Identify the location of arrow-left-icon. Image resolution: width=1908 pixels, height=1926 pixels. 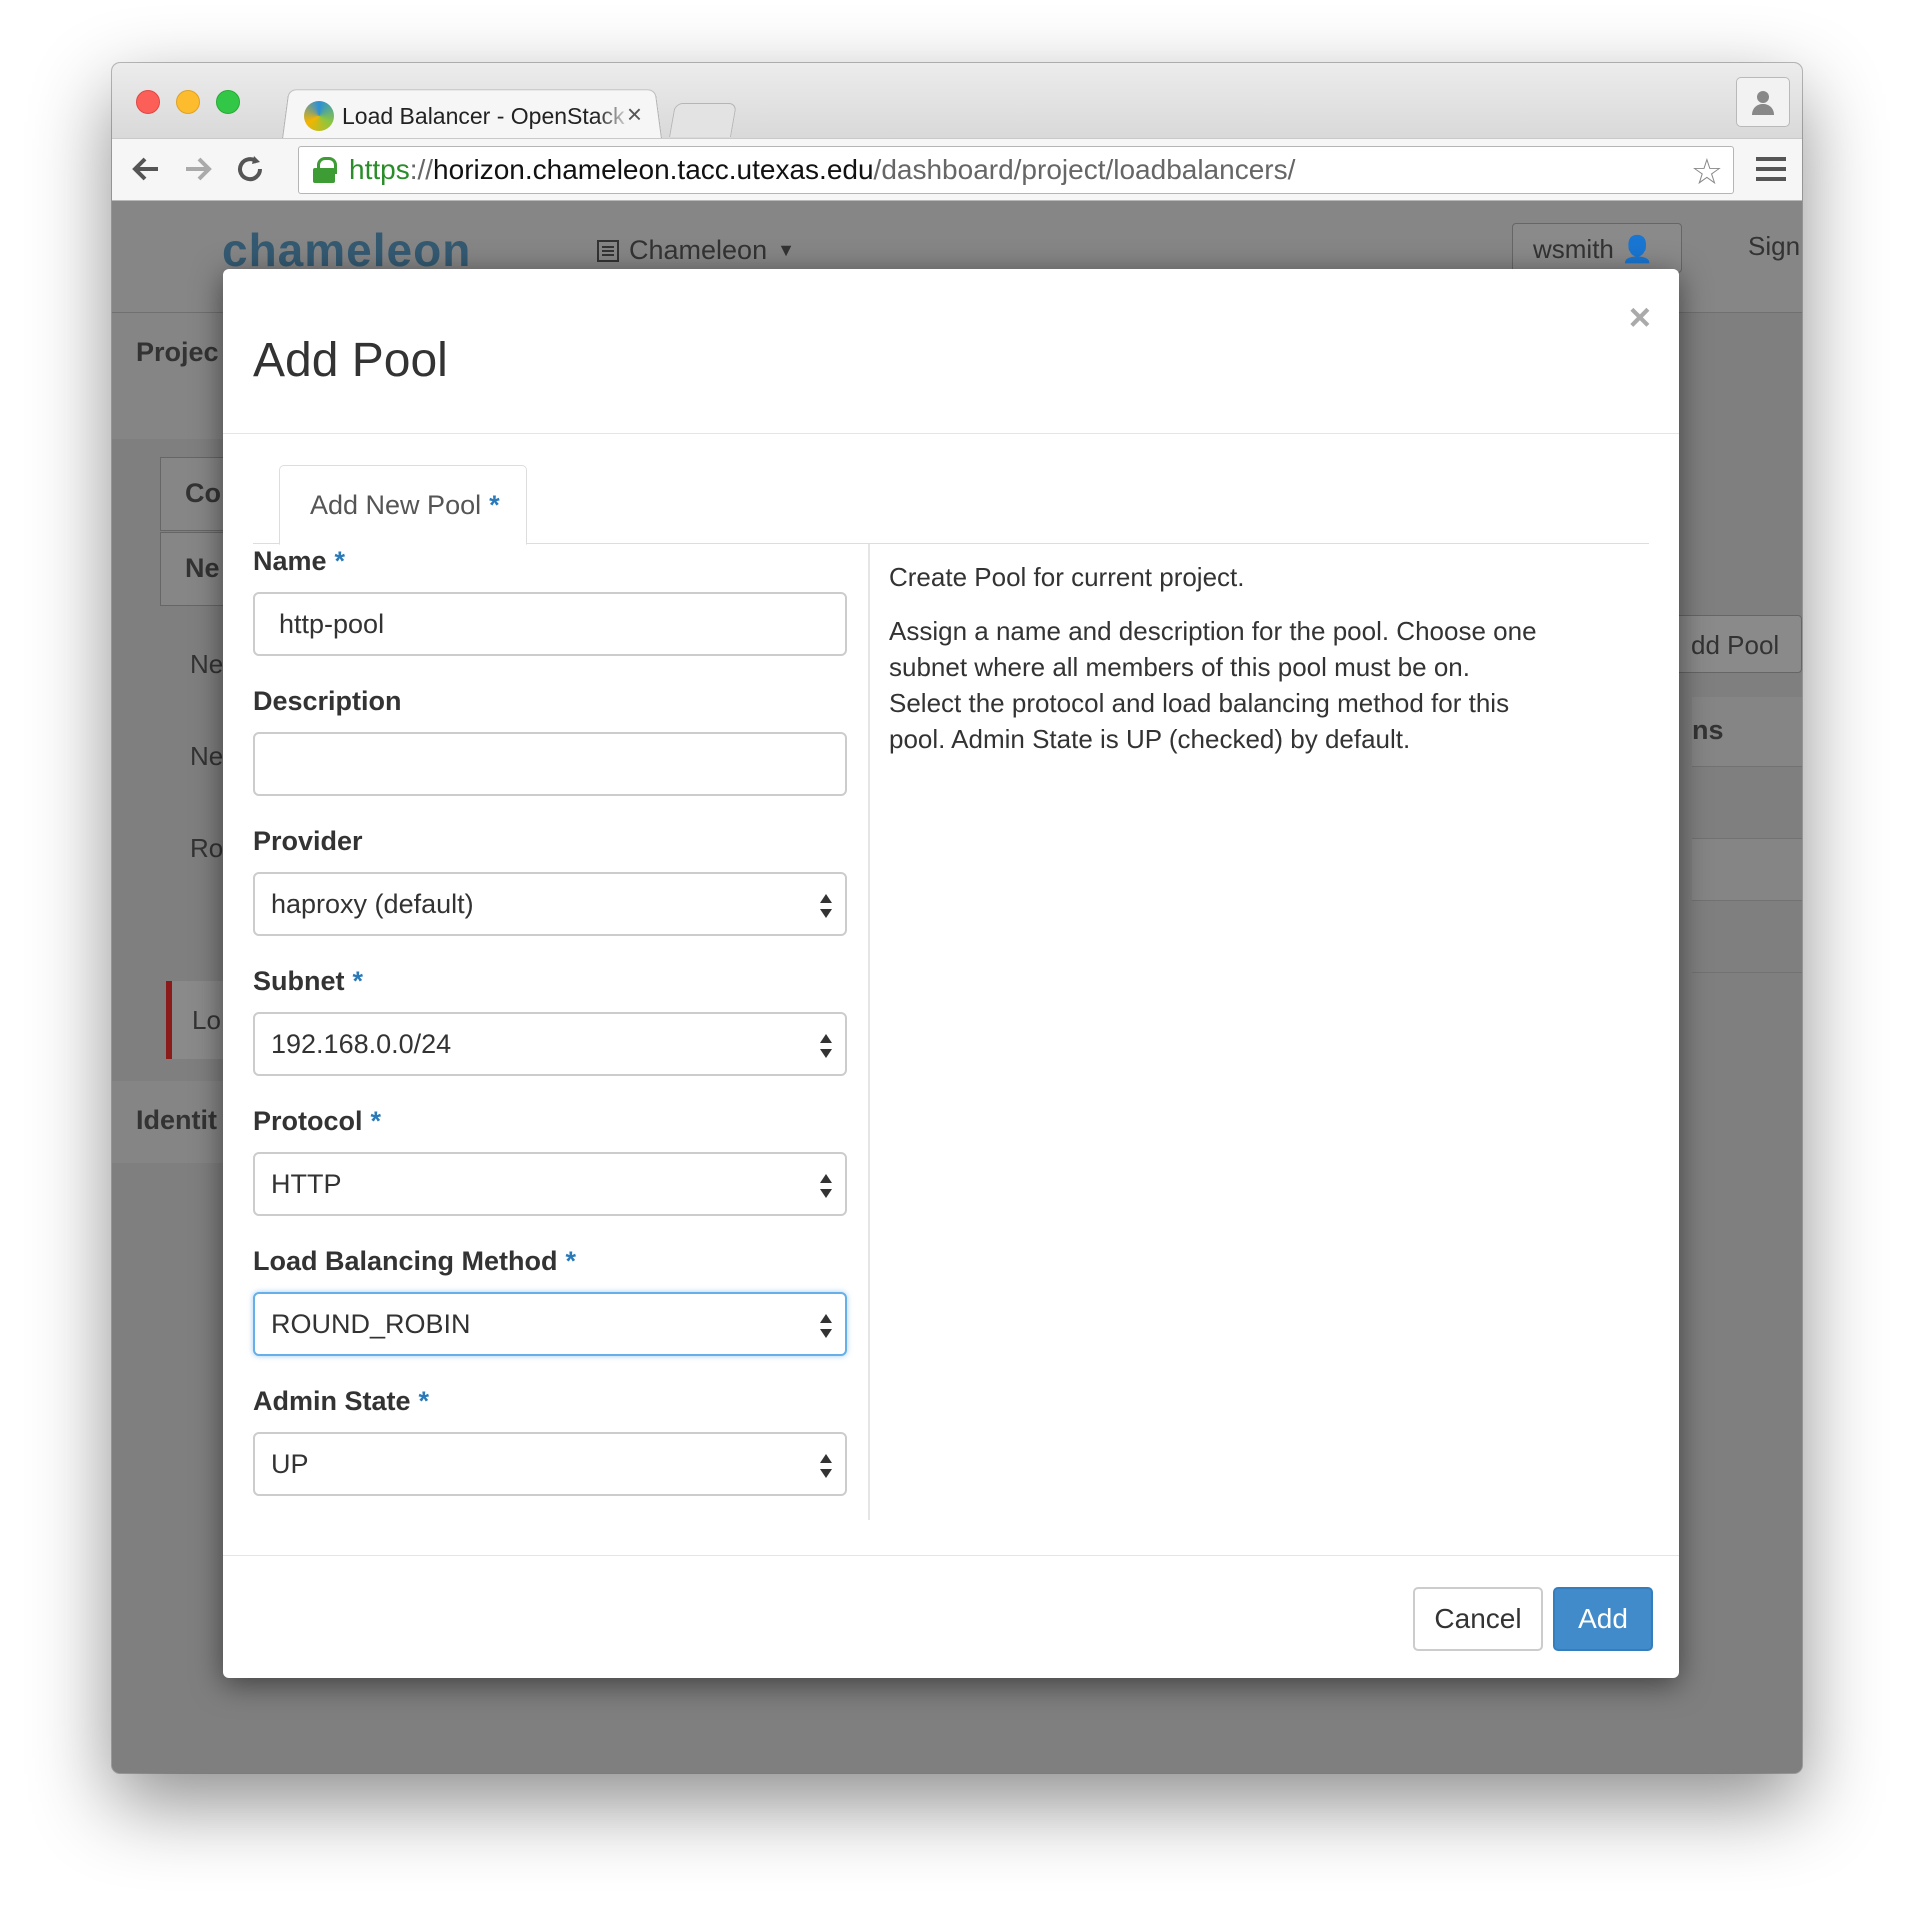
(145, 169).